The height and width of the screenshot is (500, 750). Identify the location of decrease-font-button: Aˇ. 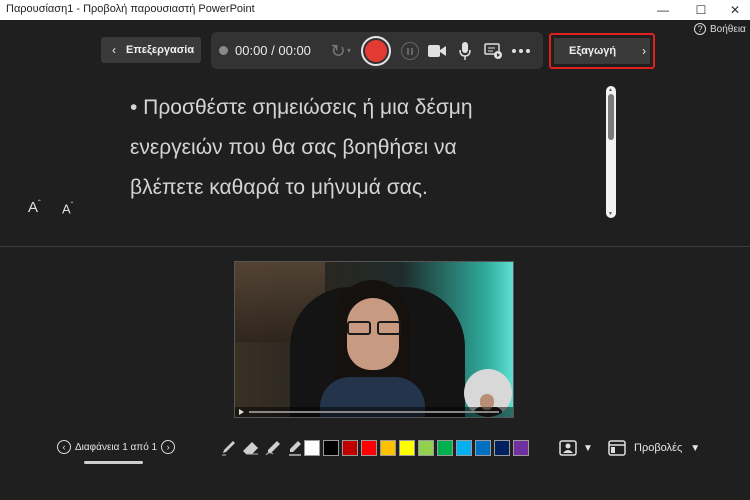
(67, 208).